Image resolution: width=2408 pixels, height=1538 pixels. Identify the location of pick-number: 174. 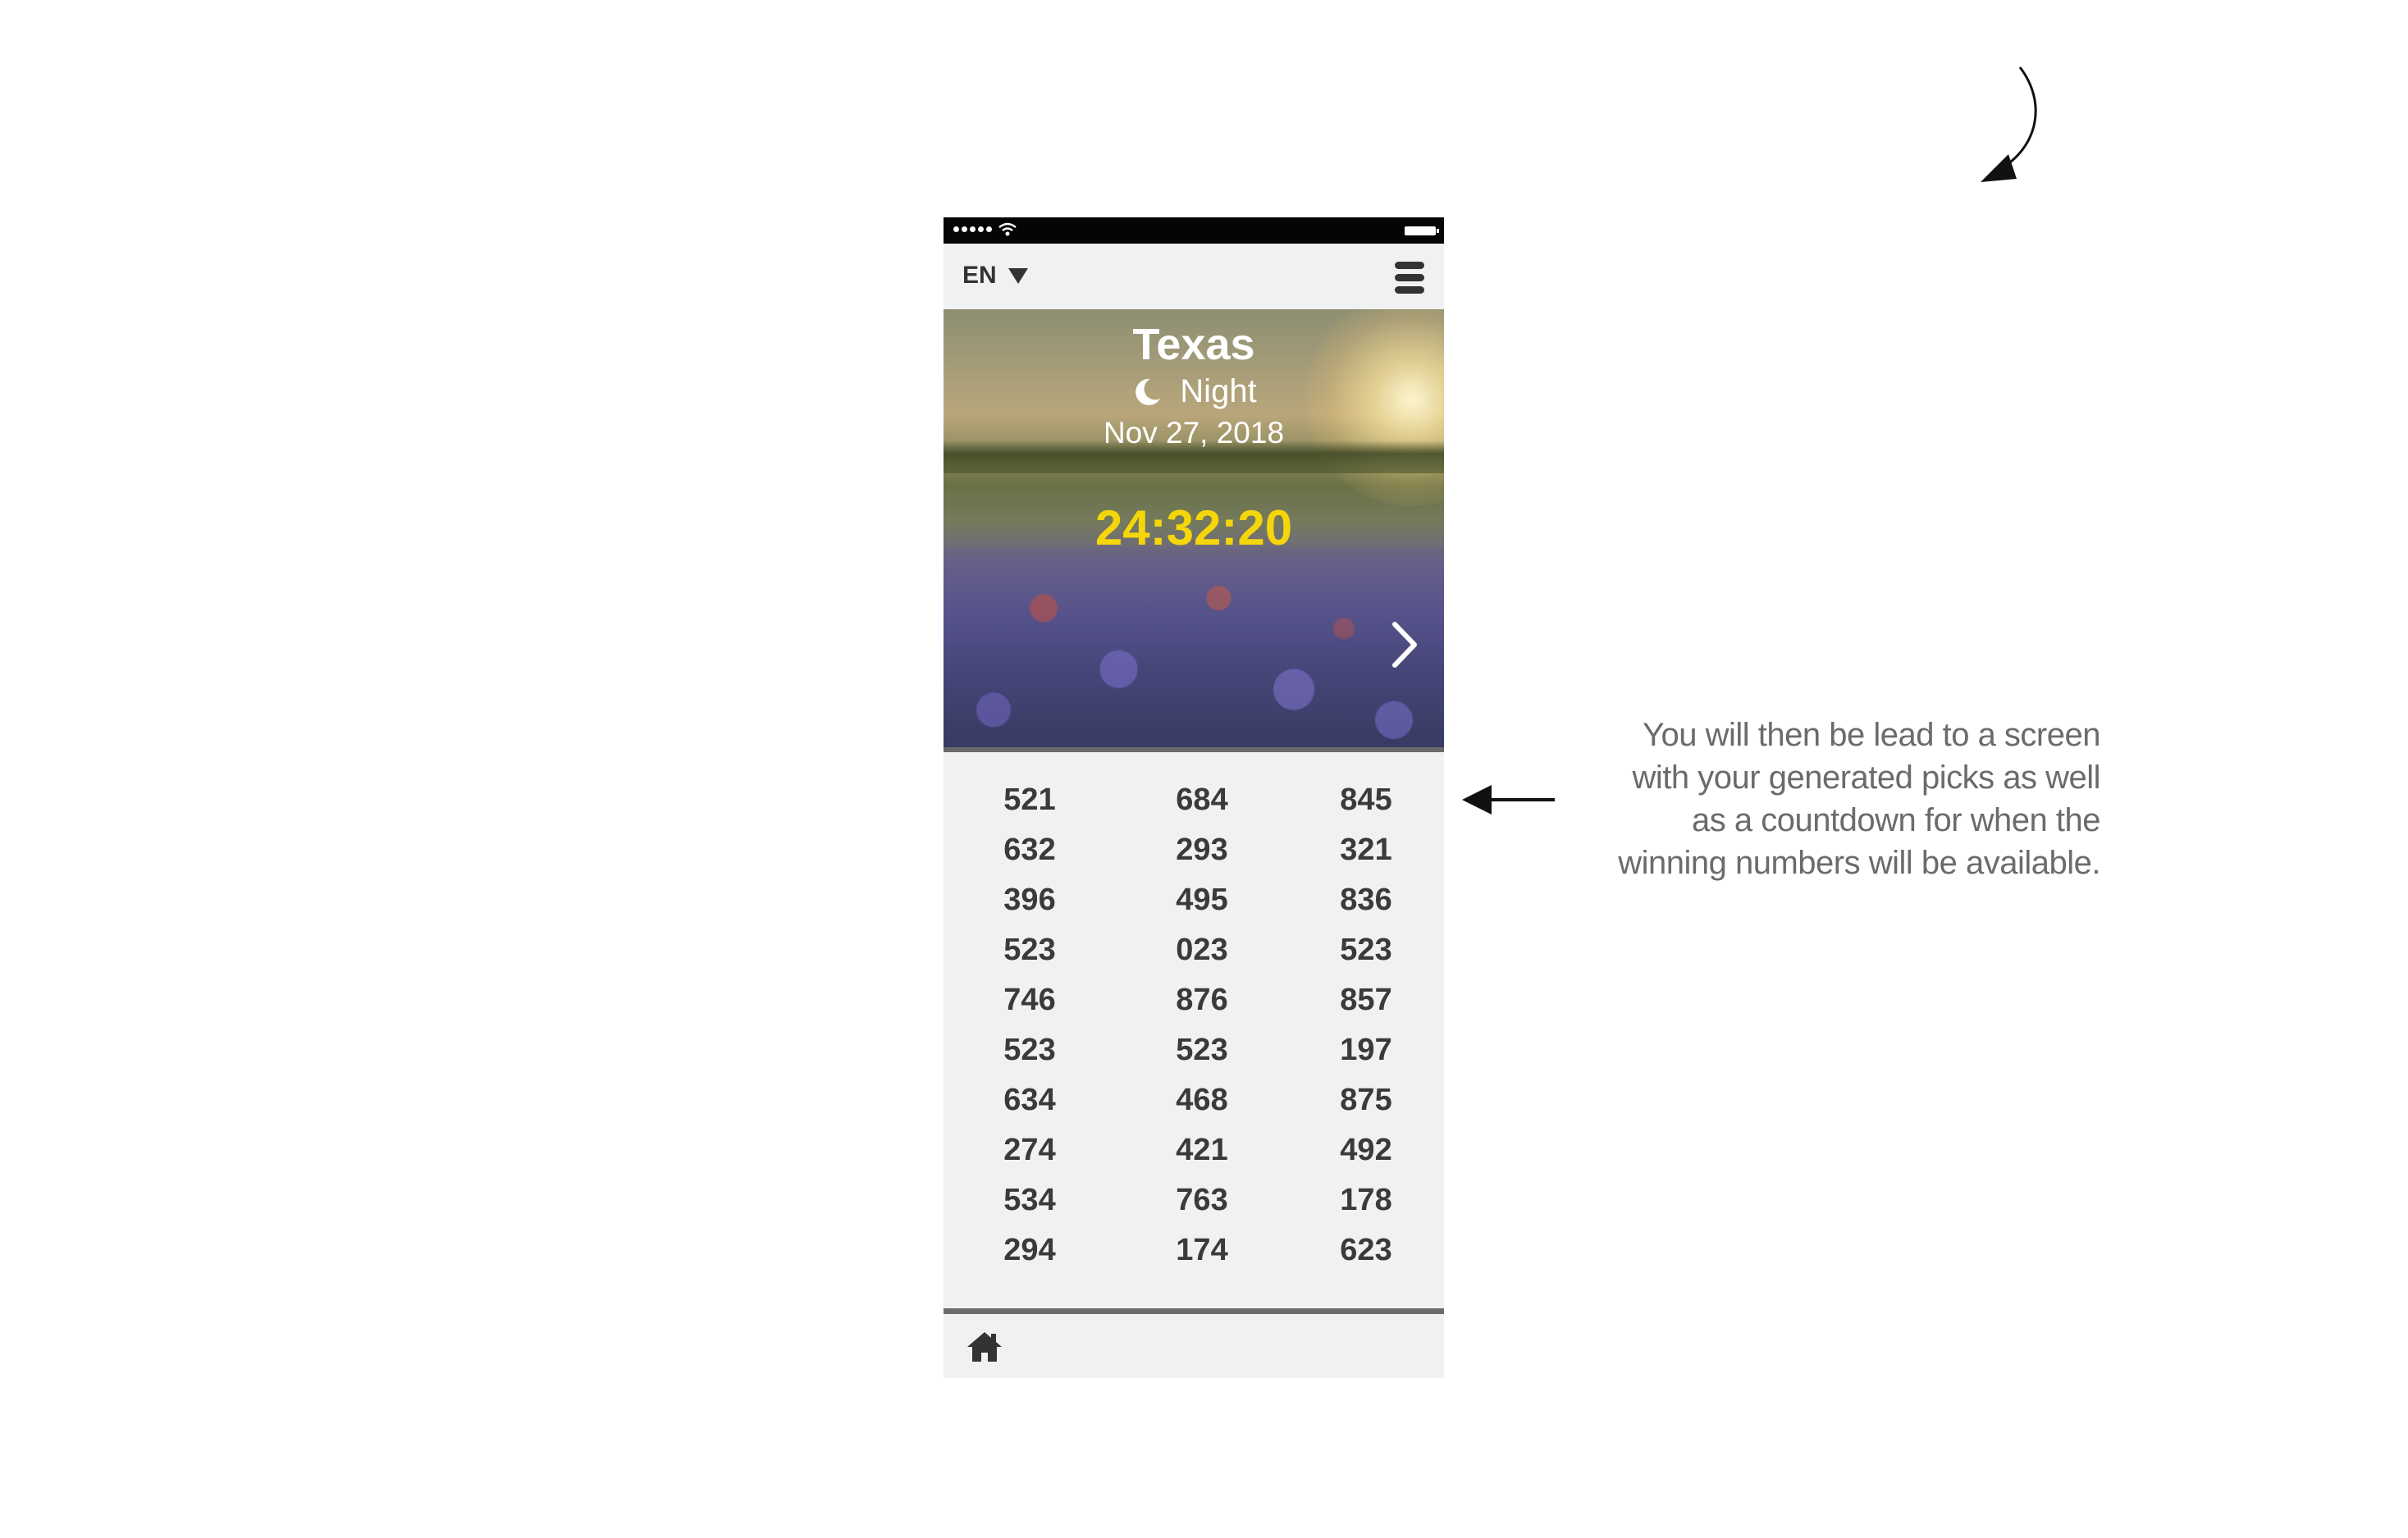
(1202, 1250).